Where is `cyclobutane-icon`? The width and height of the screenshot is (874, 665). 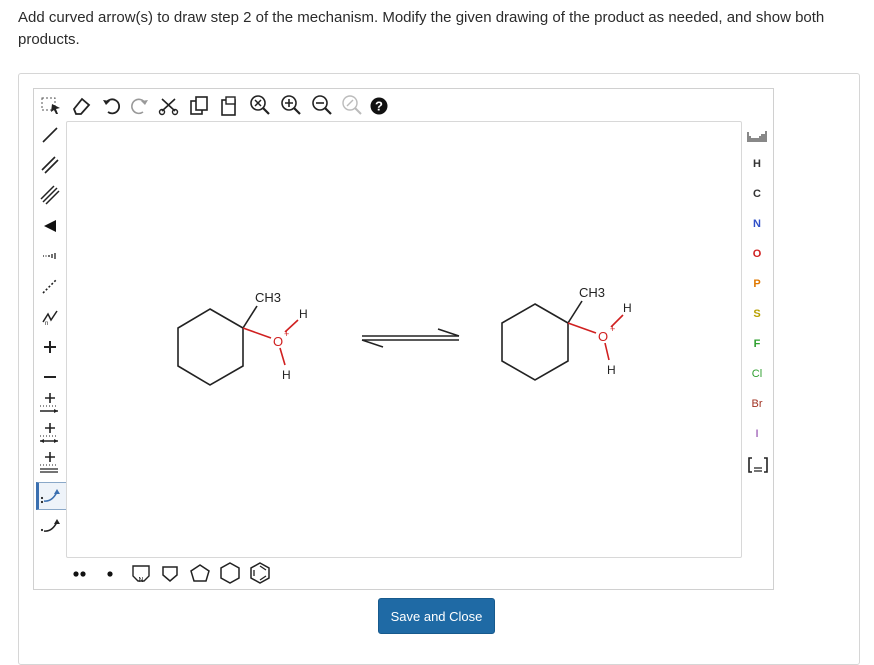 cyclobutane-icon is located at coordinates (170, 573).